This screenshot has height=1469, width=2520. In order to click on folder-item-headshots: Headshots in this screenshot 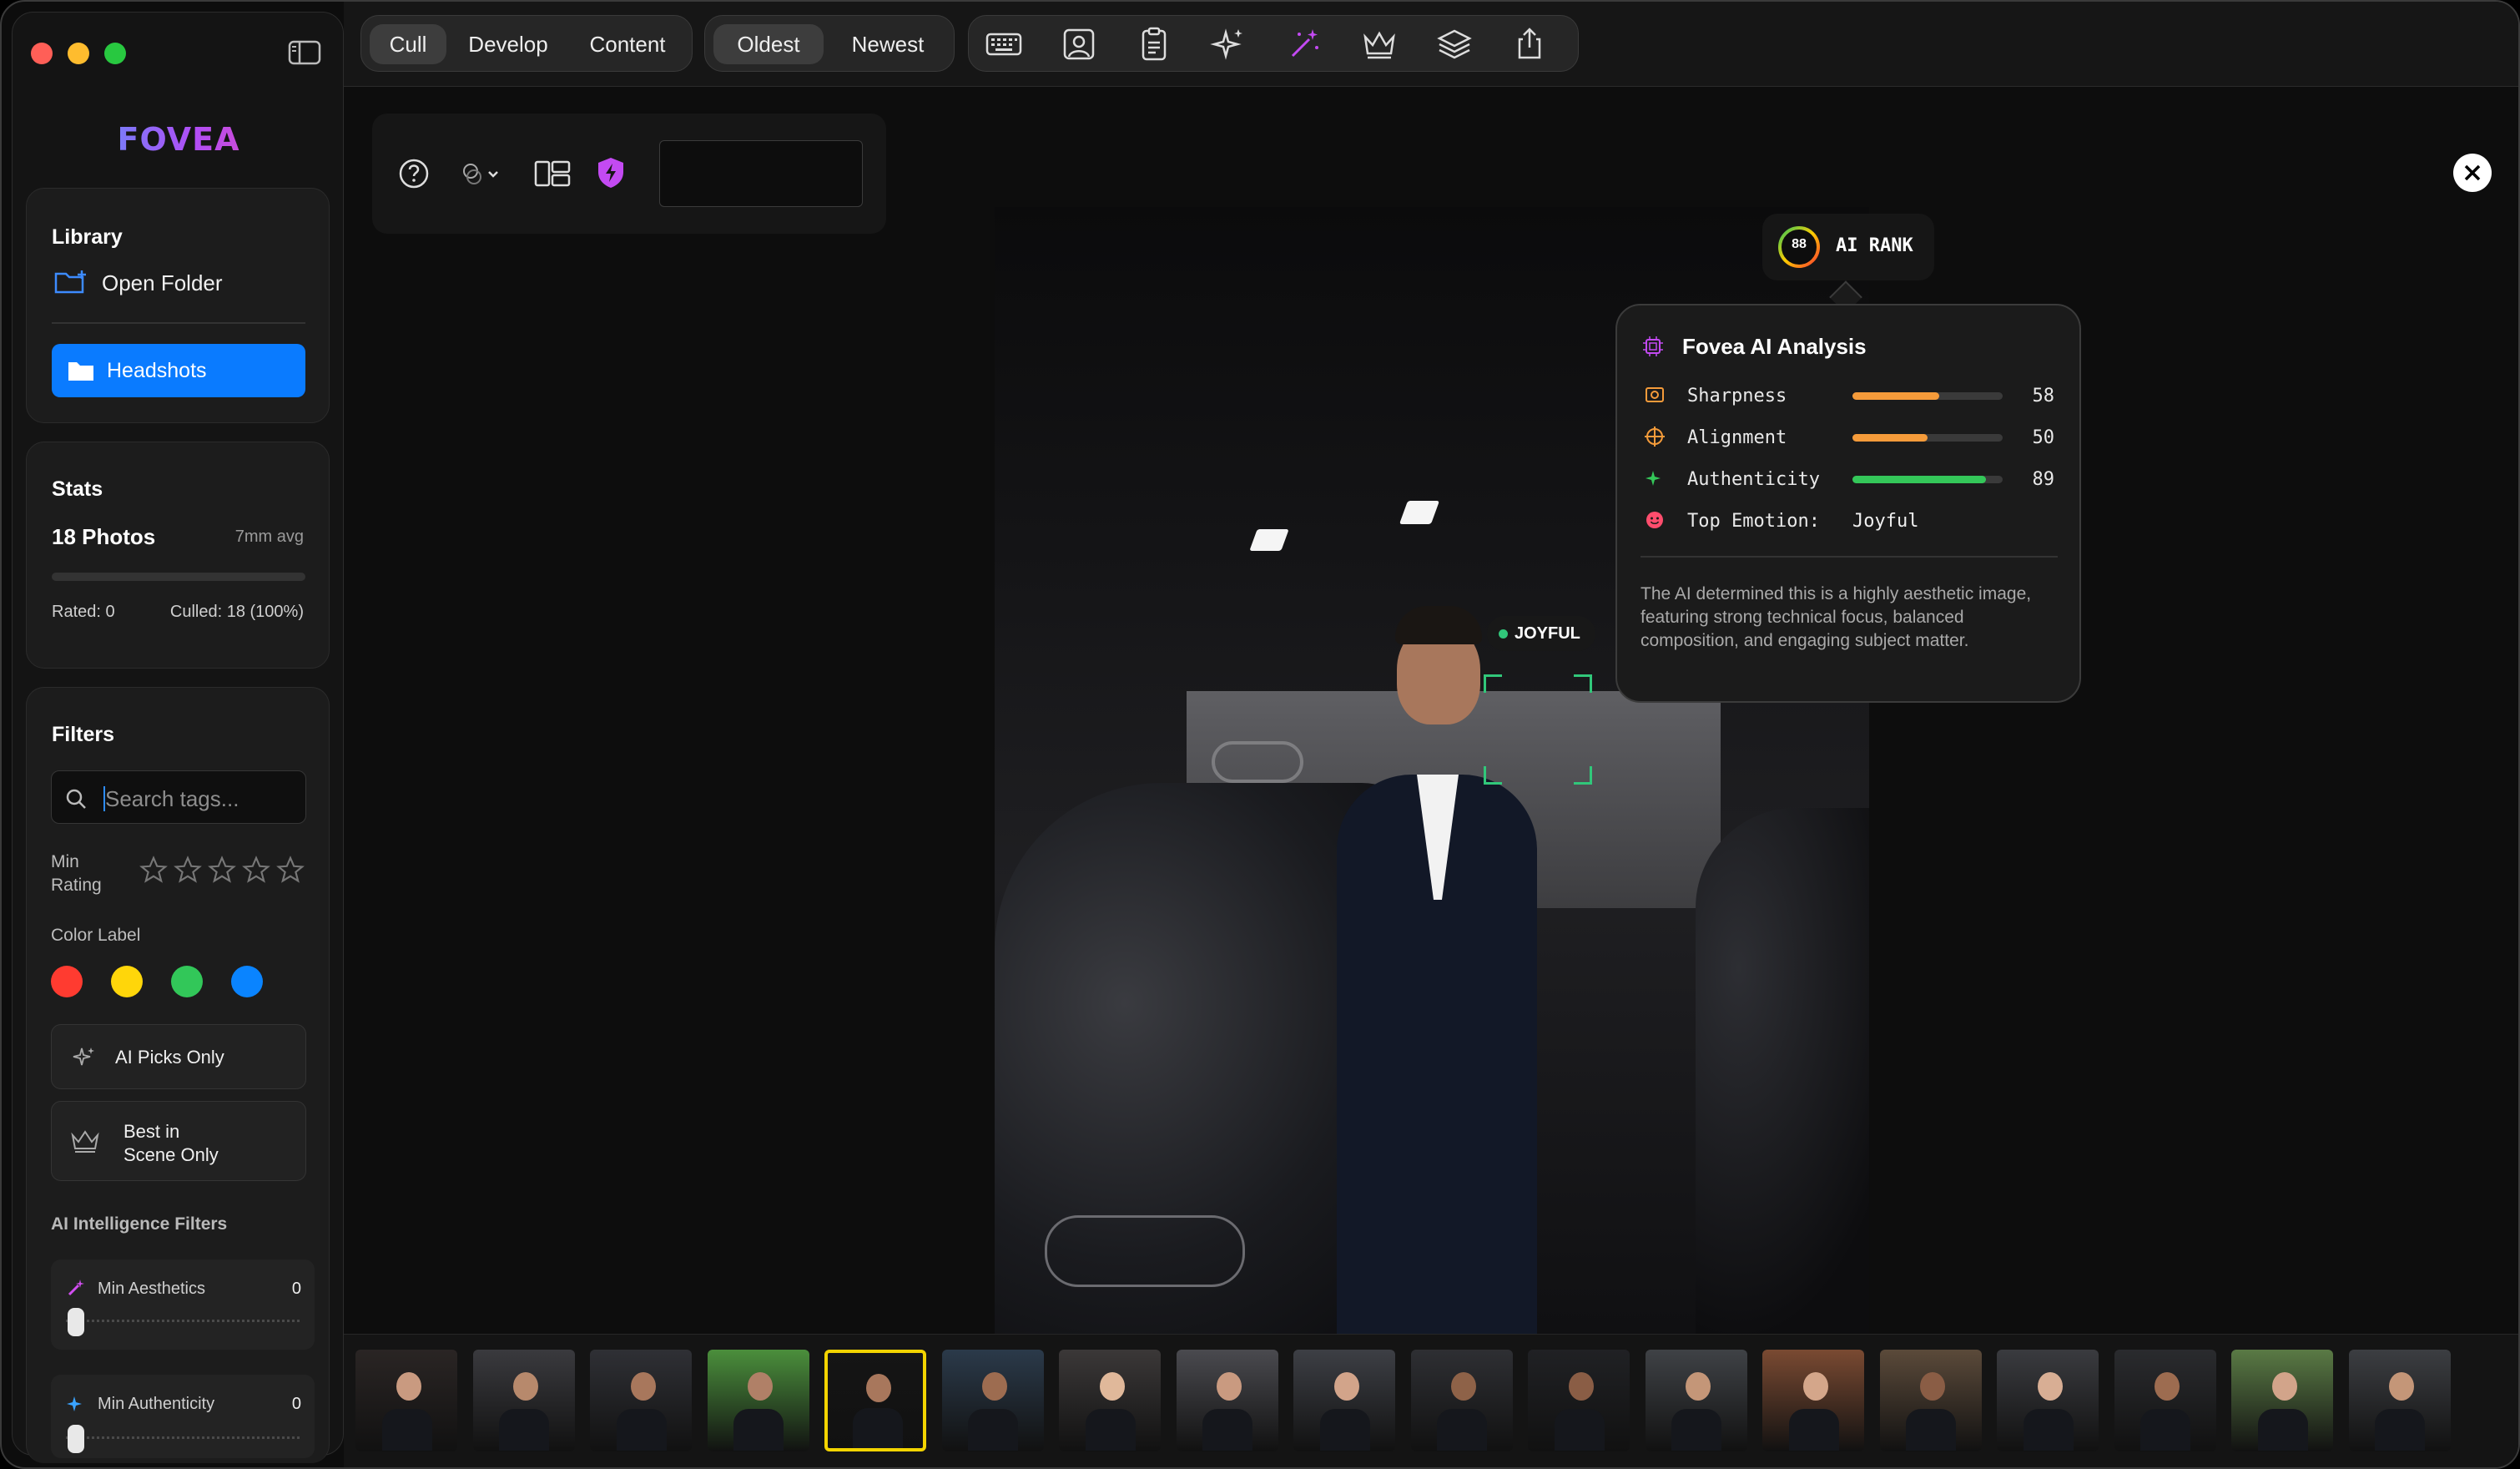, I will do `click(178, 370)`.